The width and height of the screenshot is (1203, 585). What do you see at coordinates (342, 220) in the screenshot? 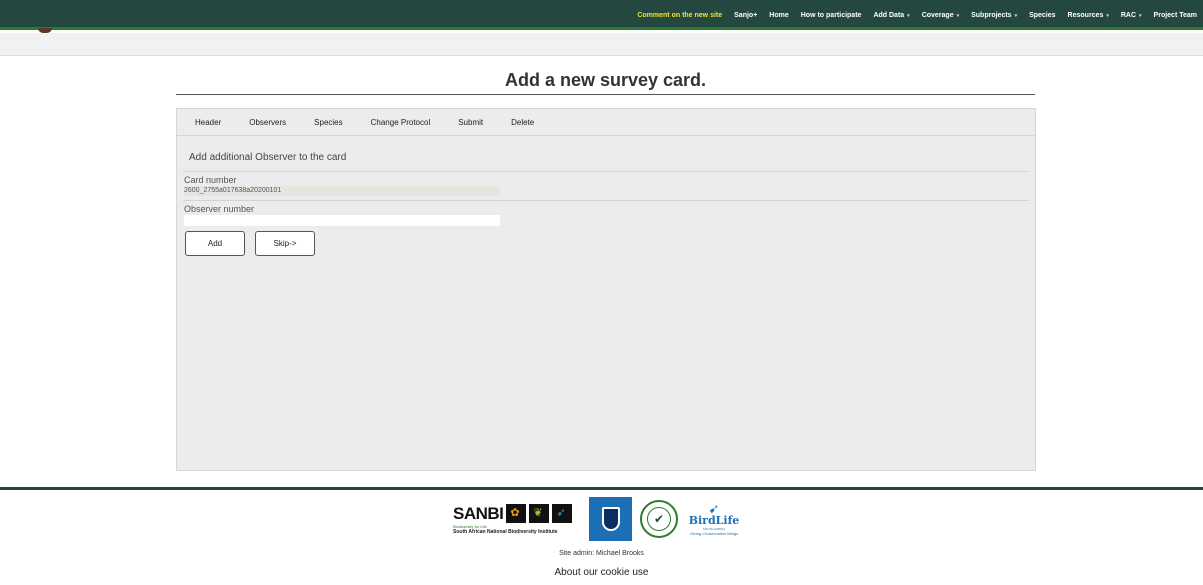
I see `observer-number-input` at bounding box center [342, 220].